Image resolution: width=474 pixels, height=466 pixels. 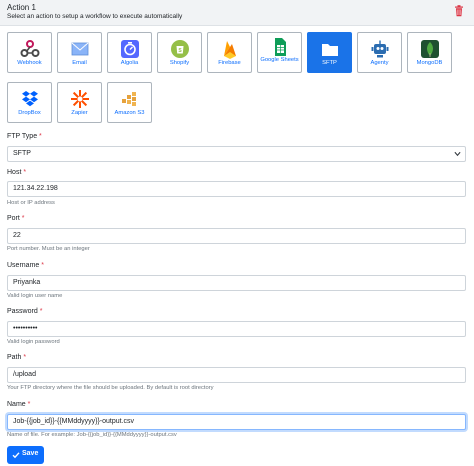 I want to click on google-sheets-icon, so click(x=280, y=47).